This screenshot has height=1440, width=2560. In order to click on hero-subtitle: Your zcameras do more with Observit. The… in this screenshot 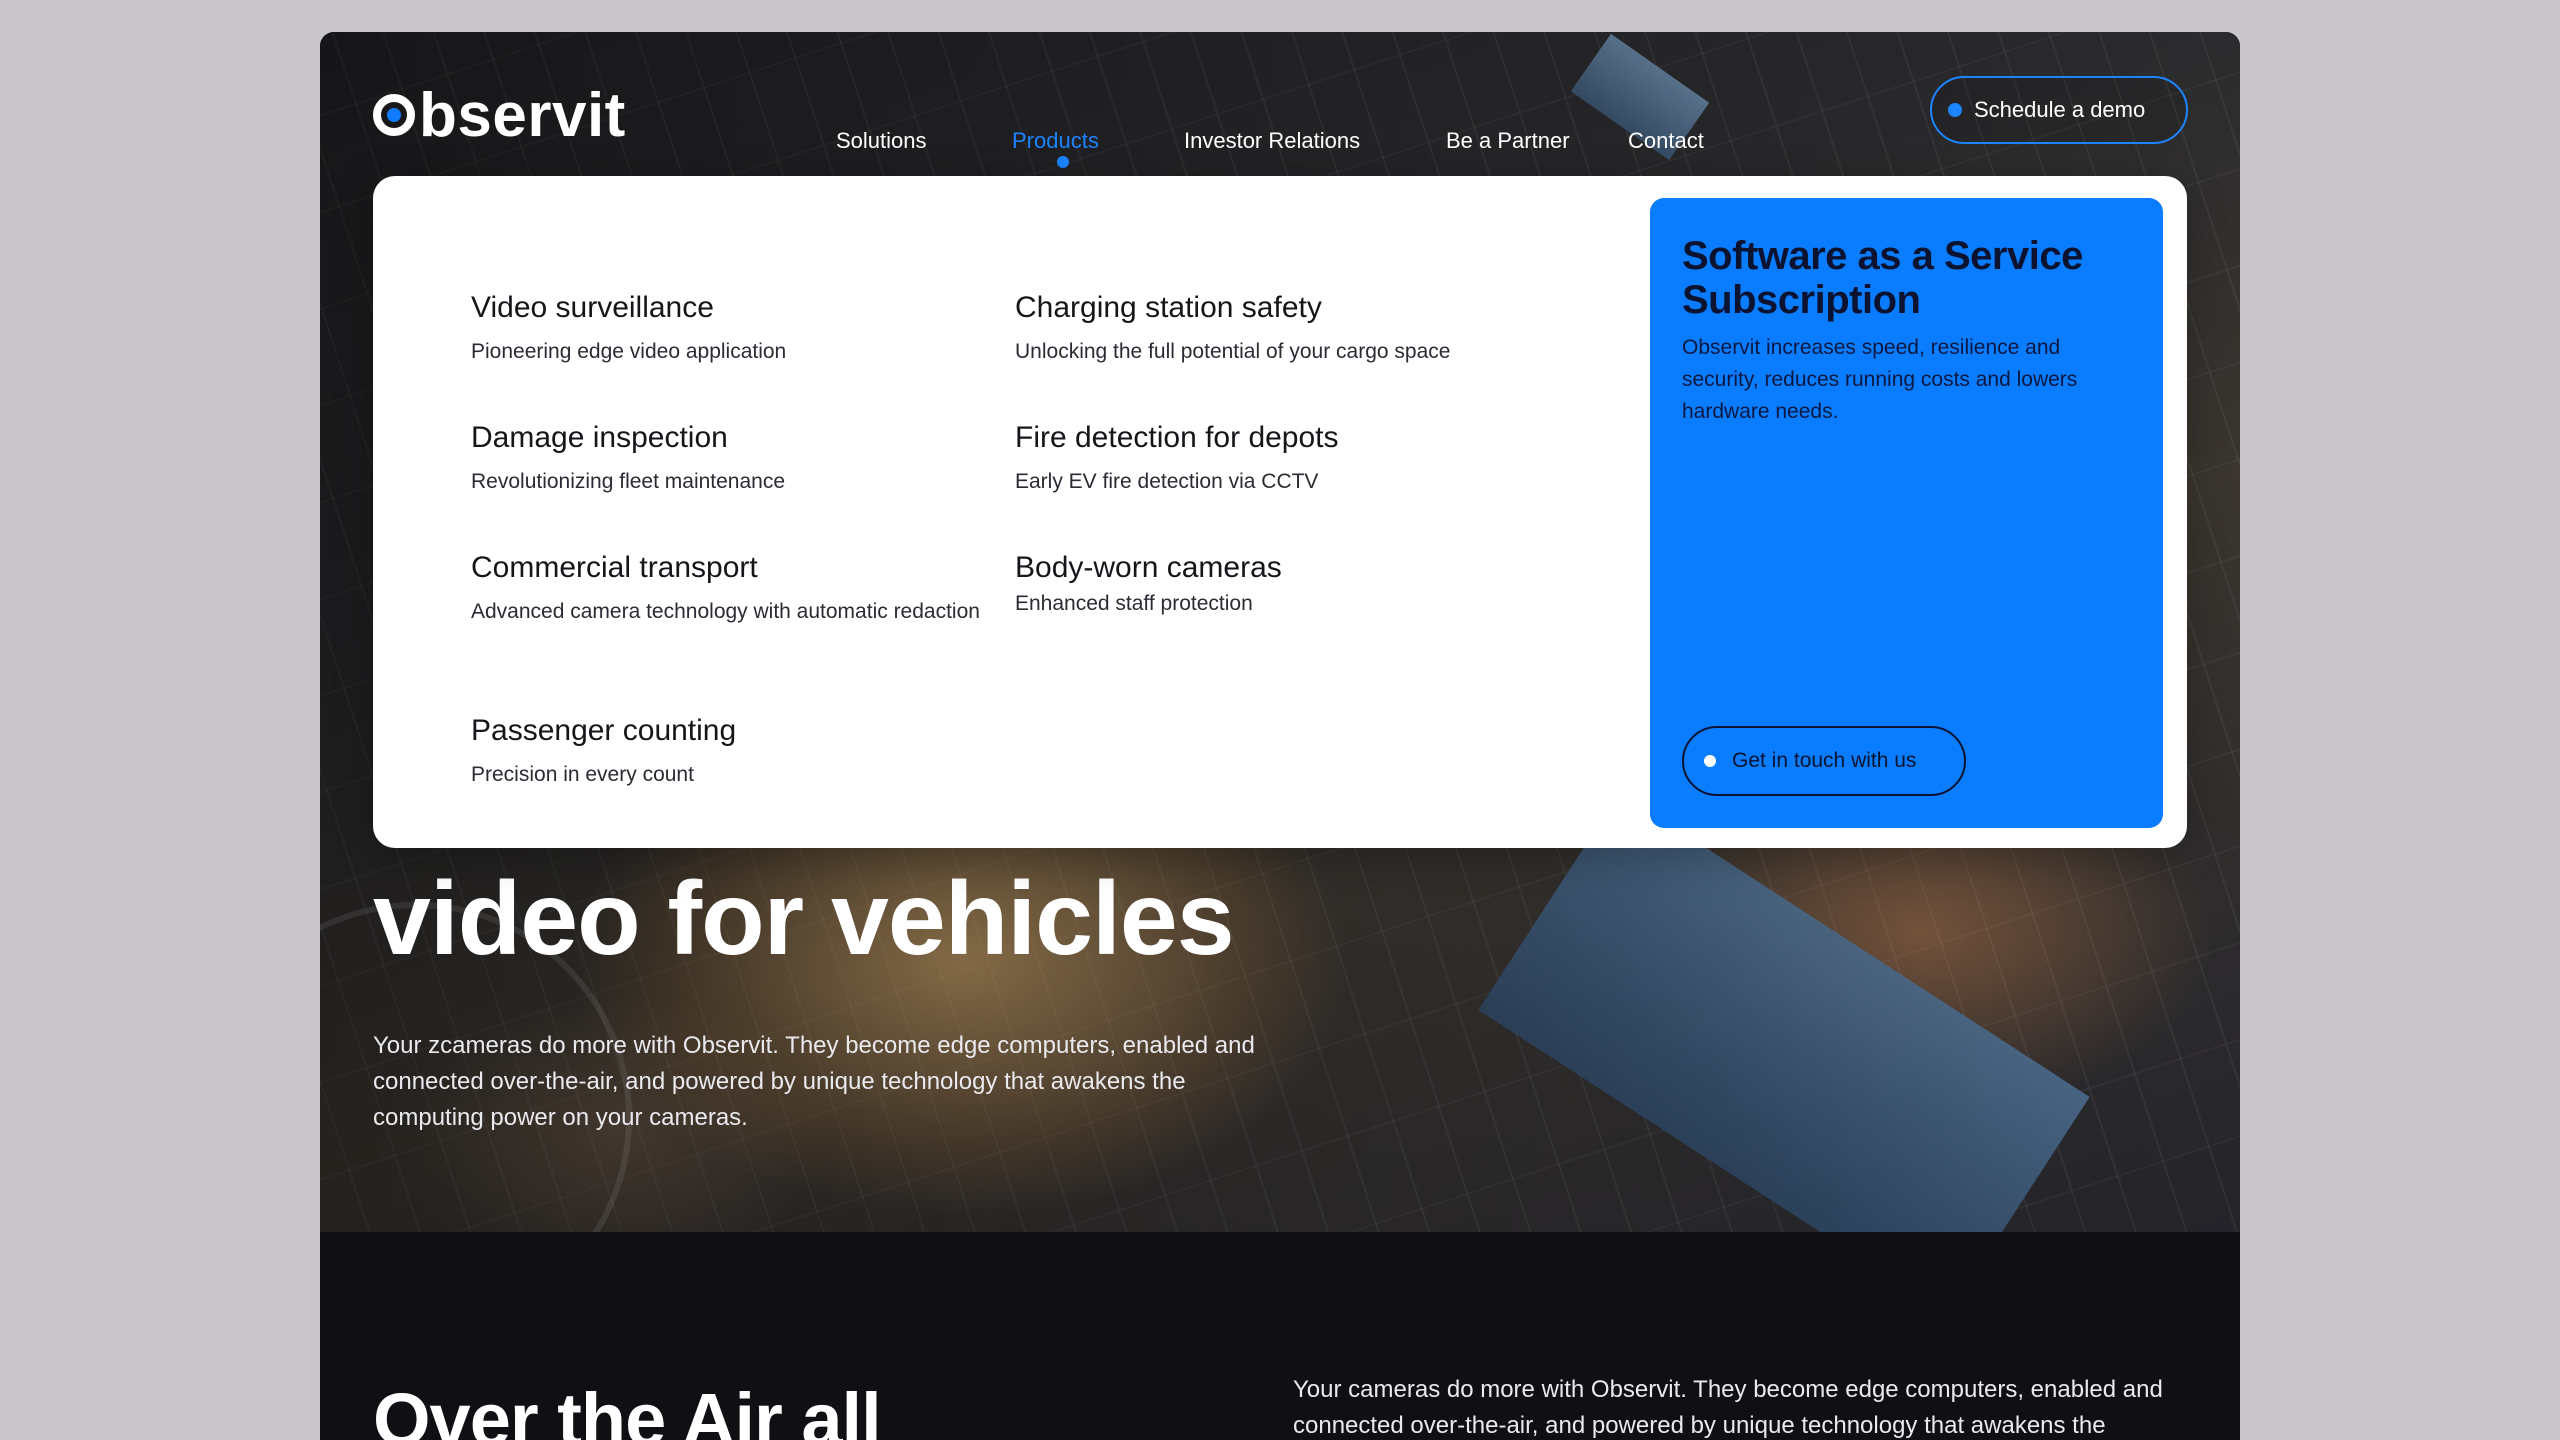, I will do `click(814, 1081)`.